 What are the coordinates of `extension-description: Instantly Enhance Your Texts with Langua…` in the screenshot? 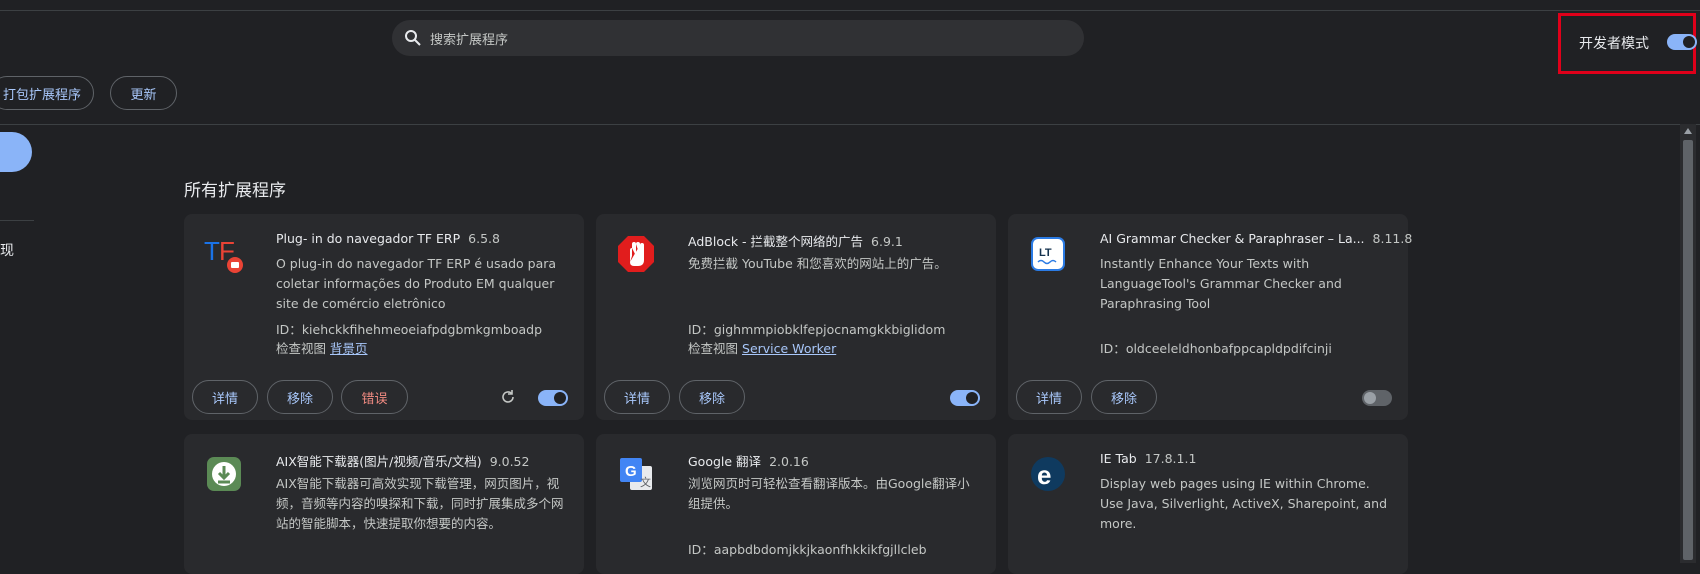 It's located at (1221, 283).